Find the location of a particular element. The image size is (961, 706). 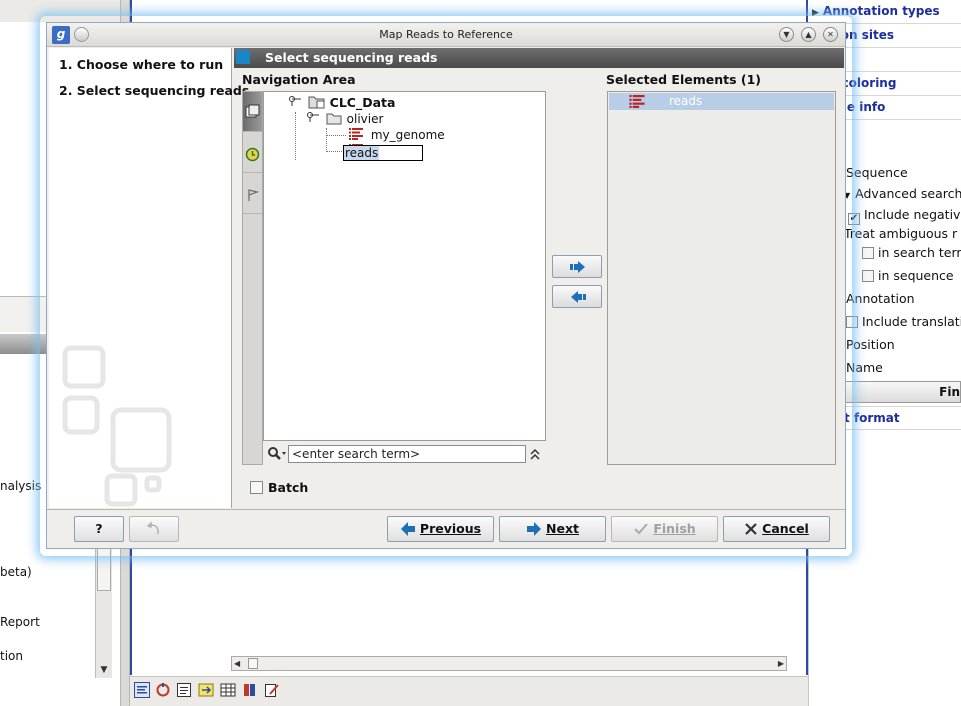

tree-label: reads is located at coordinates (362, 153).